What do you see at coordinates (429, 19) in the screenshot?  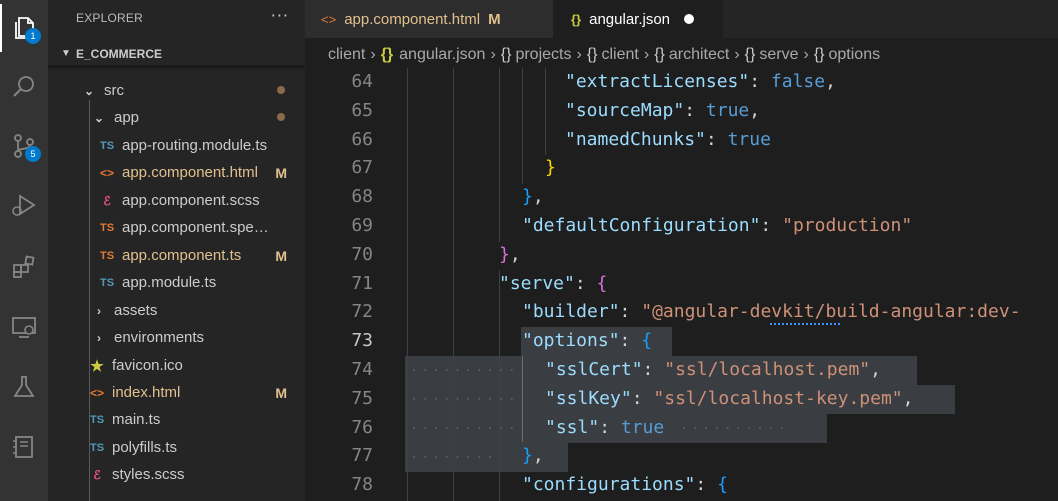 I see `tab-app-component-html: <> app.component.html M` at bounding box center [429, 19].